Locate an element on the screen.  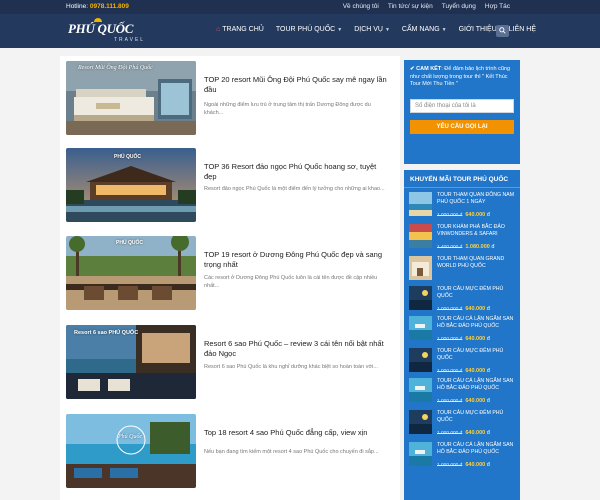
nav-label: TOUR PHÚ QUỐC is located at coordinates (305, 29).